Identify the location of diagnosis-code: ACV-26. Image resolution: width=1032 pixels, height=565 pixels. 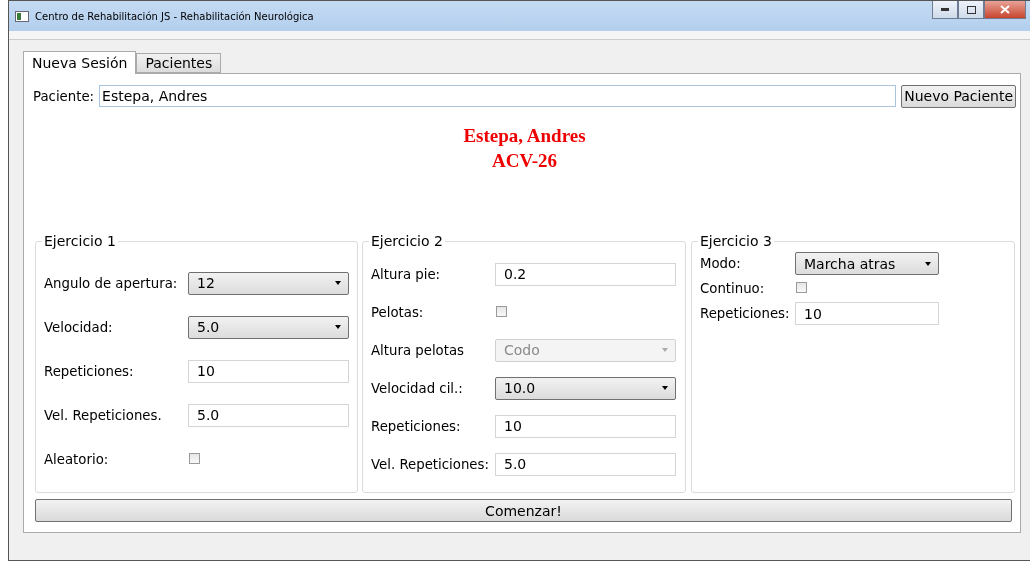
(524, 161).